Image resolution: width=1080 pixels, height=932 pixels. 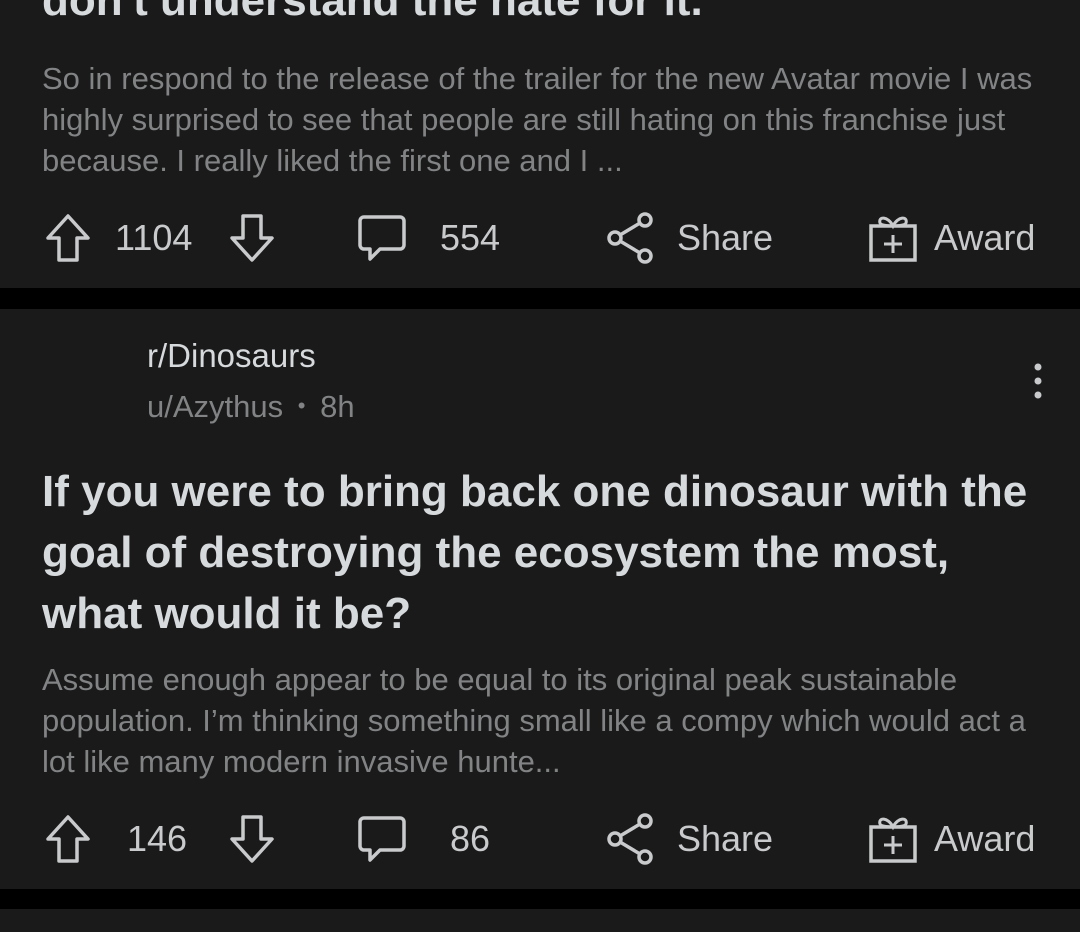 I want to click on vote-count-label: 146, so click(x=157, y=838).